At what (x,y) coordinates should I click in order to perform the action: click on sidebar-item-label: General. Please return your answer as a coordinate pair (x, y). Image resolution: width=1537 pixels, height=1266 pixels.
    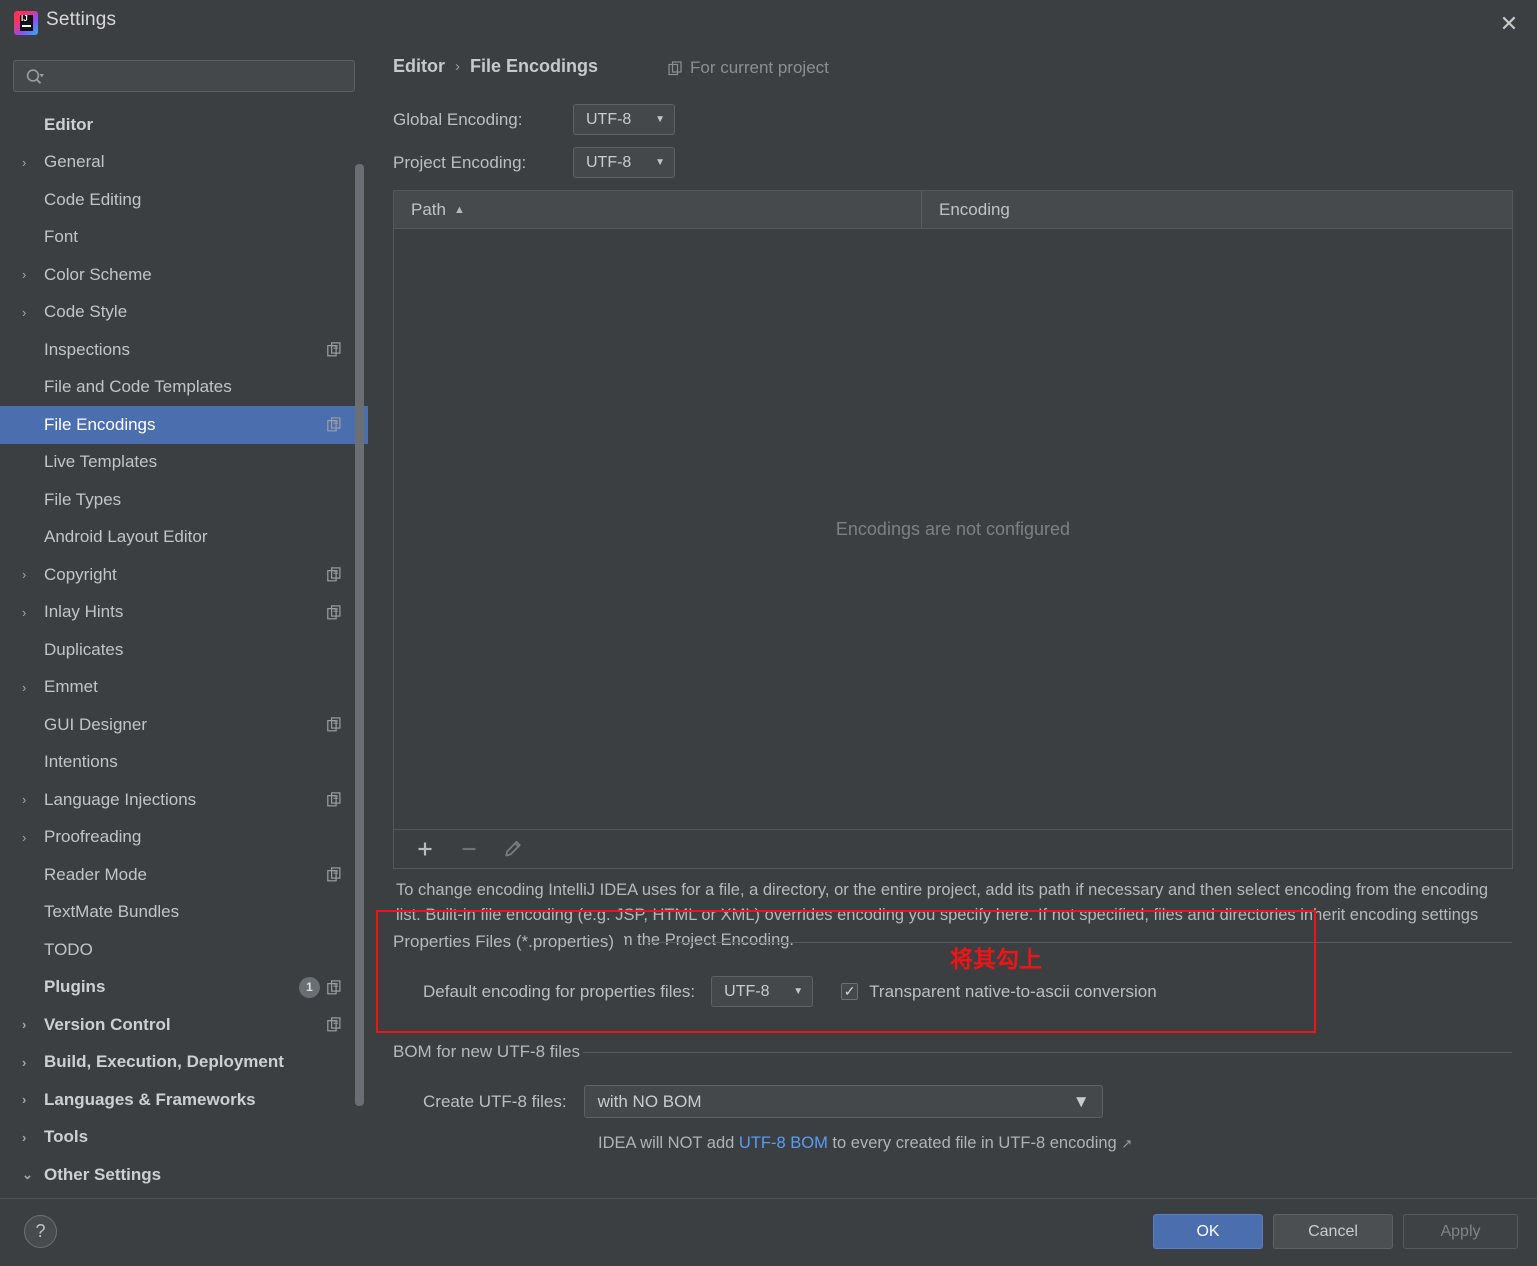
    Looking at the image, I should click on (74, 162).